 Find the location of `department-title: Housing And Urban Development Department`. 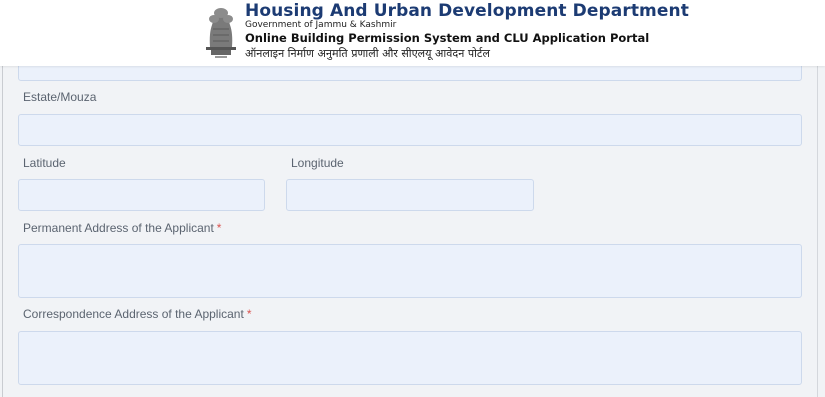

department-title: Housing And Urban Development Department is located at coordinates (467, 11).